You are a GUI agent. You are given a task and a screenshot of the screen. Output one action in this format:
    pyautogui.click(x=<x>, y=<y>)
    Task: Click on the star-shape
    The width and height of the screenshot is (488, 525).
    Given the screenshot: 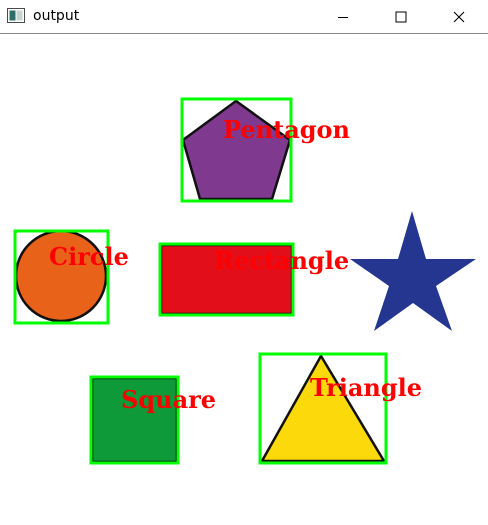 What is the action you would take?
    pyautogui.click(x=413, y=271)
    